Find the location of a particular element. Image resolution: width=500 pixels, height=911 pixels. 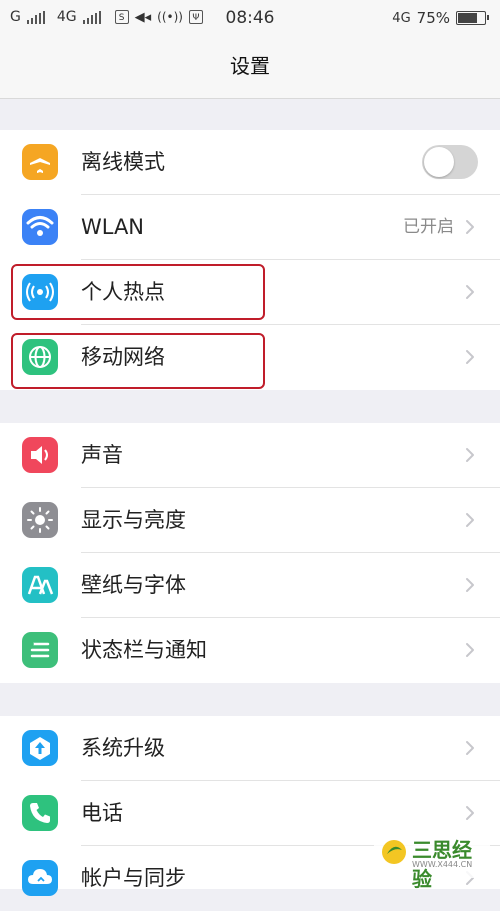

airplane-mode-toggle is located at coordinates (450, 162).